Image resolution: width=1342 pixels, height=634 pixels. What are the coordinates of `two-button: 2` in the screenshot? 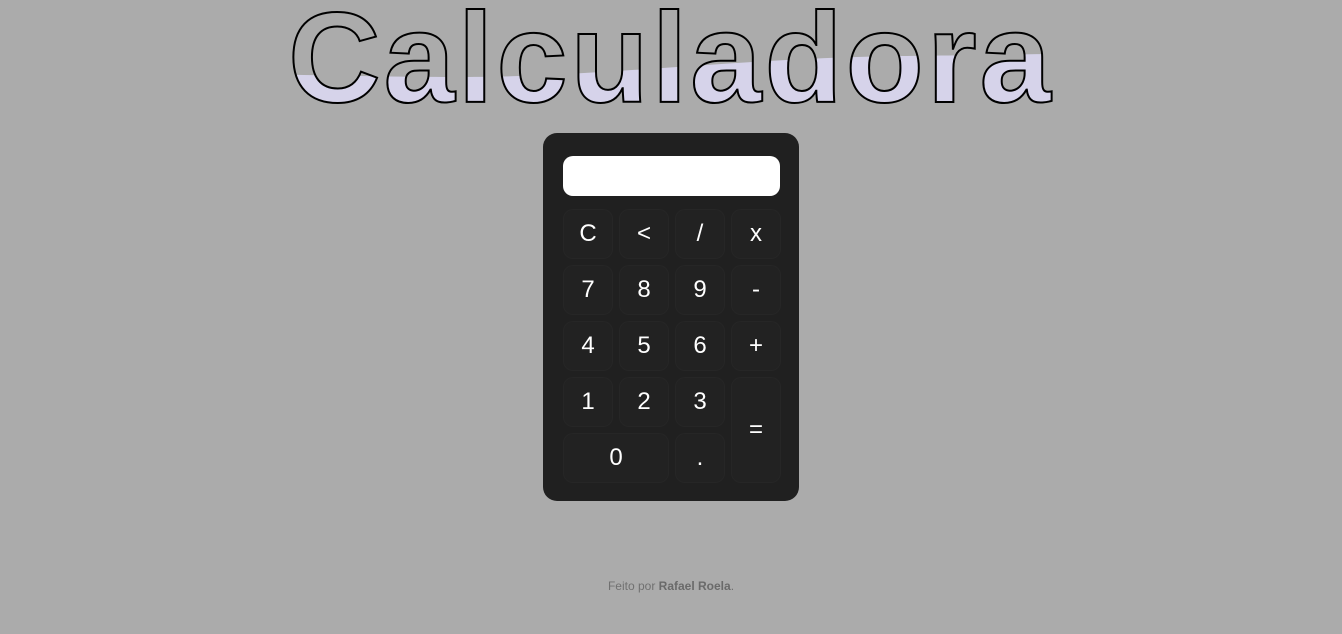 It's located at (644, 402).